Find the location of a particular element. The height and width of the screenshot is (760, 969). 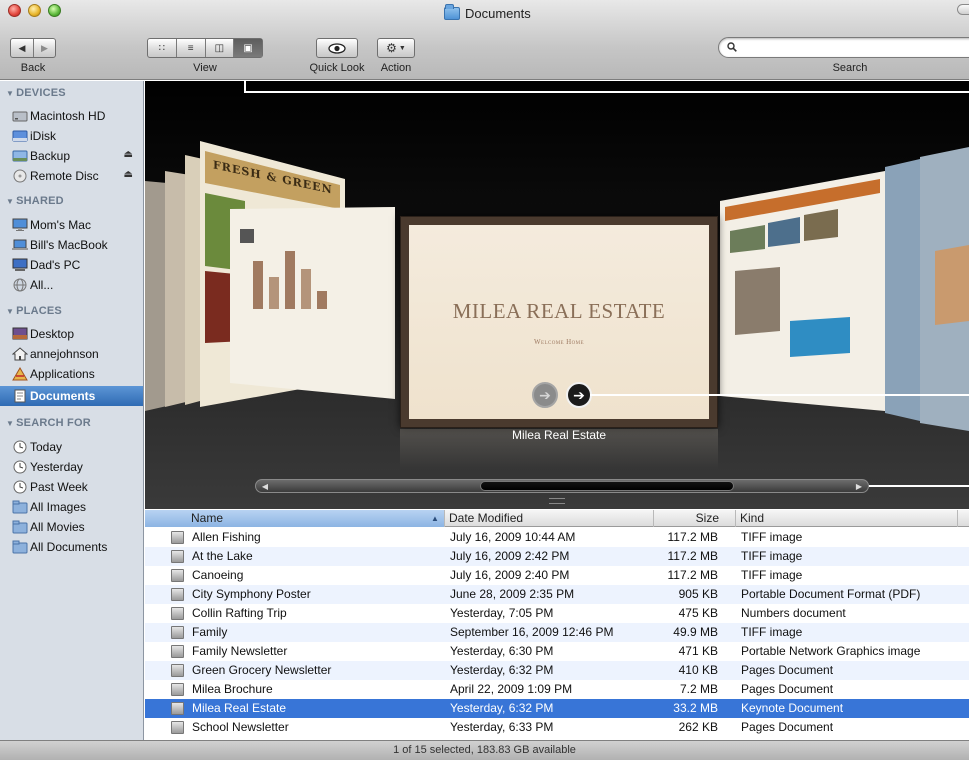

remote-disc-icon is located at coordinates (20, 176).